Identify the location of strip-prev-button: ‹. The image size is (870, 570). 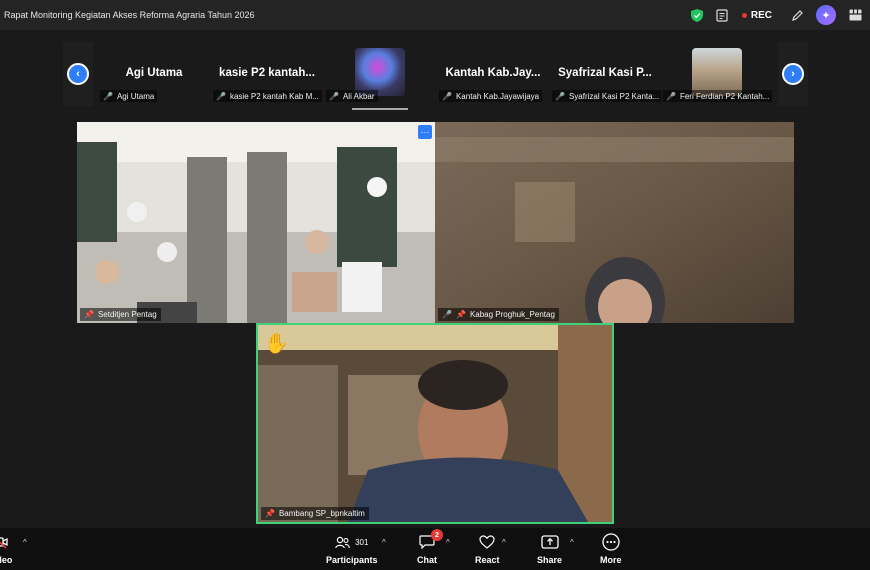
(78, 74).